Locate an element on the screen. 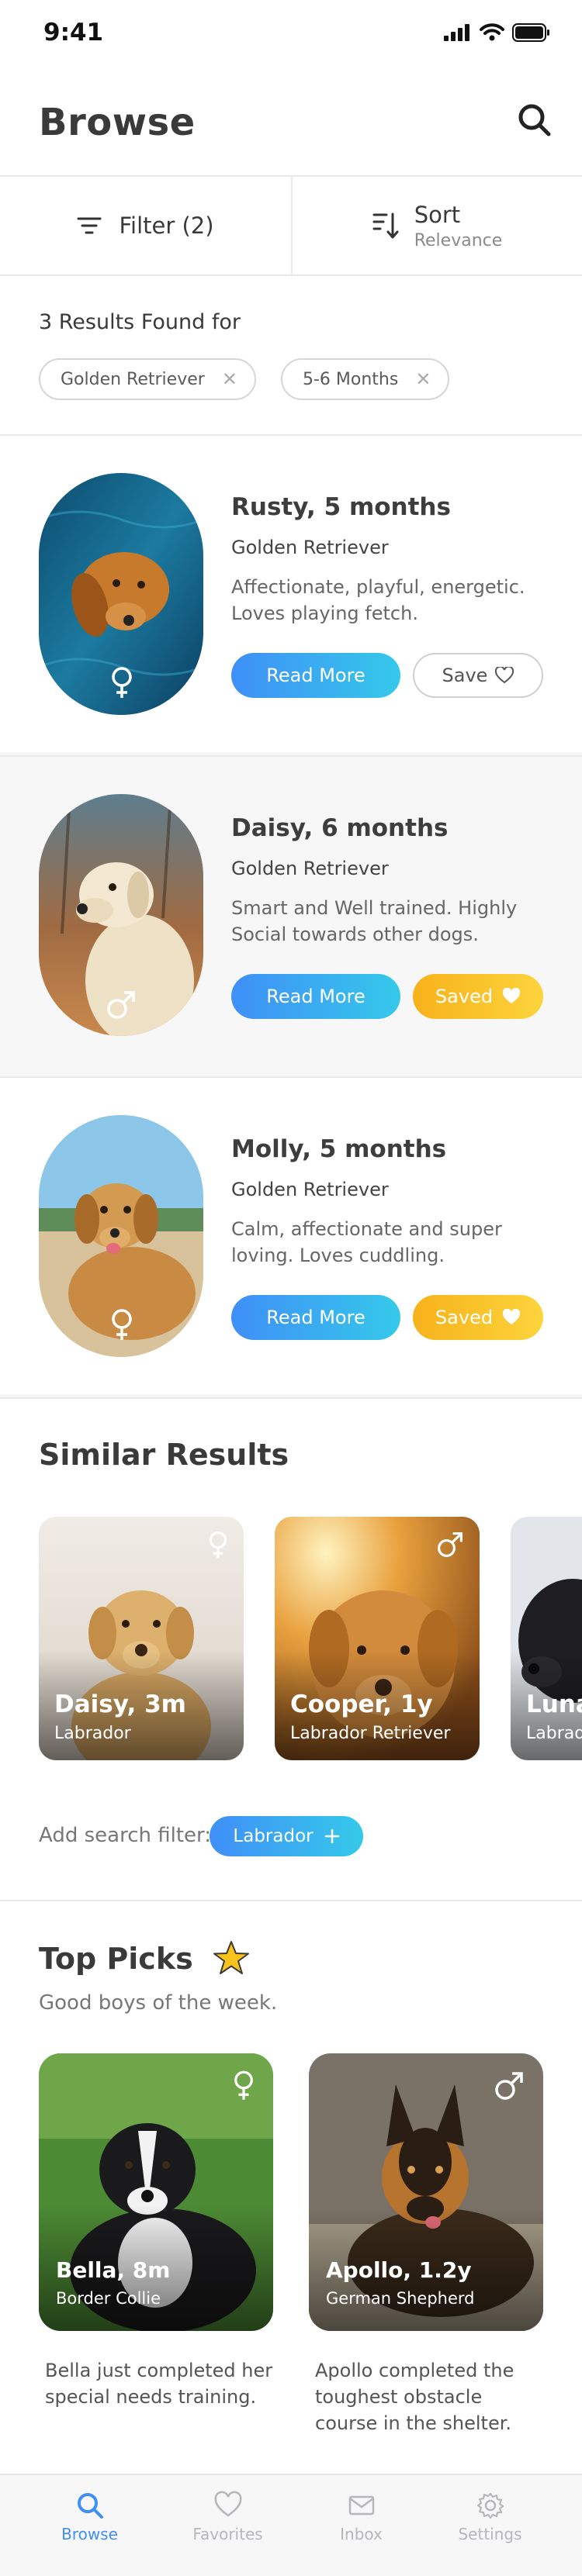 Image resolution: width=582 pixels, height=2576 pixels. add-filter-label: Add search filter: is located at coordinates (126, 1836).